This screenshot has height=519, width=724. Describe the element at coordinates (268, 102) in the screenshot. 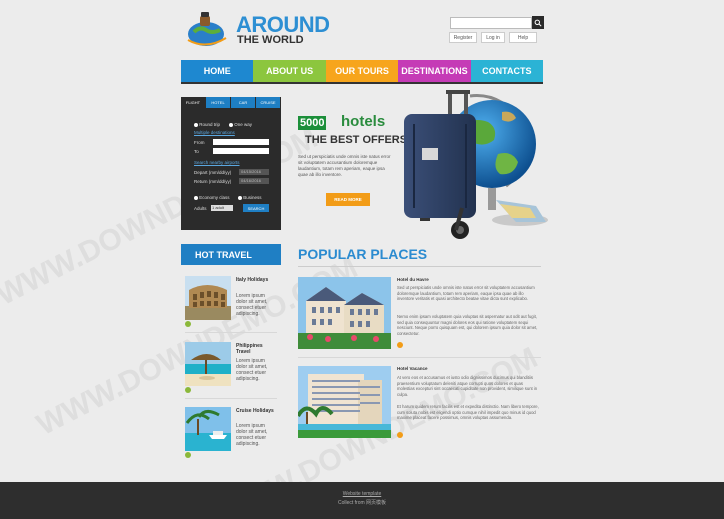

I see `tab-cruise: CRUISE` at that location.